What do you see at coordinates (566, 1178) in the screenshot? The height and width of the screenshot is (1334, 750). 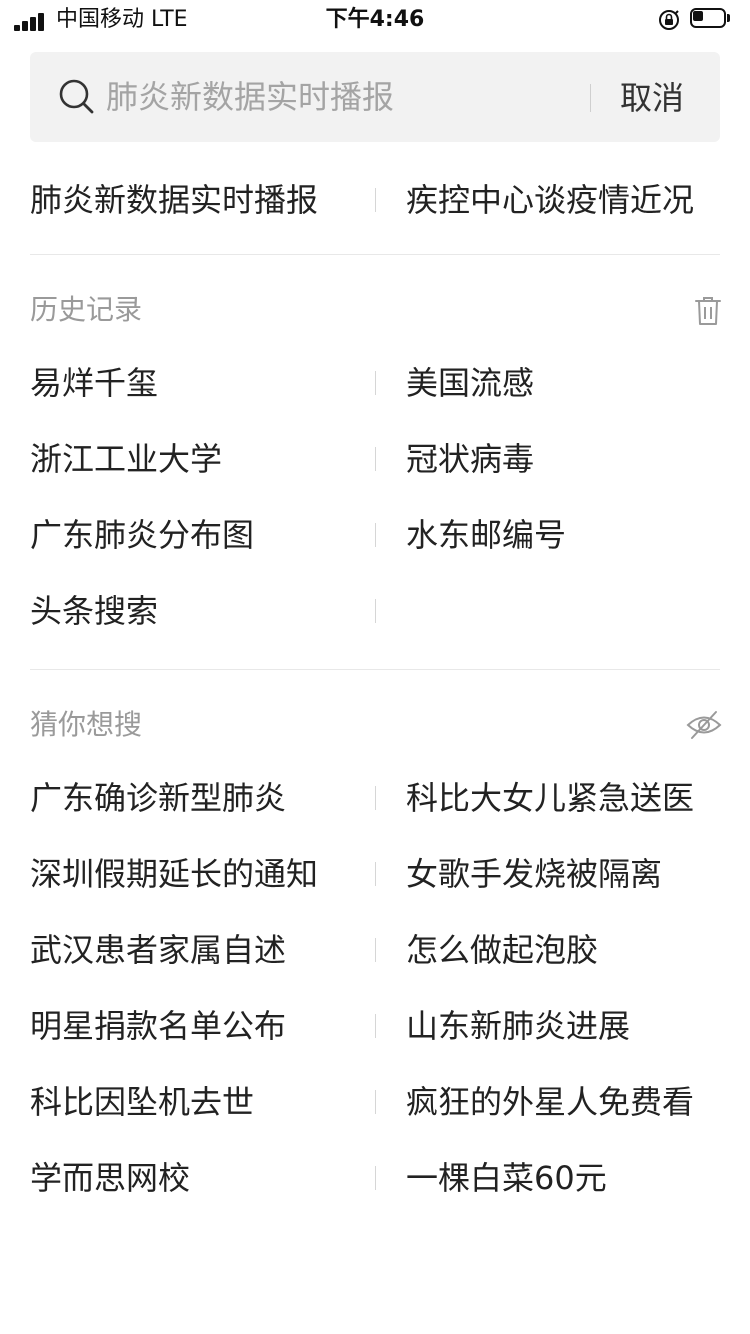 I see `guess-item: 一棵白菜60元` at bounding box center [566, 1178].